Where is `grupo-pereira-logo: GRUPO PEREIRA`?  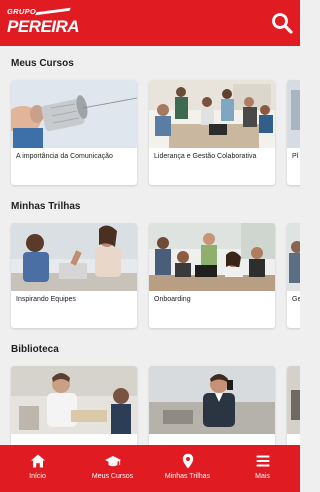 grupo-pereira-logo: GRUPO PEREIRA is located at coordinates (43, 23).